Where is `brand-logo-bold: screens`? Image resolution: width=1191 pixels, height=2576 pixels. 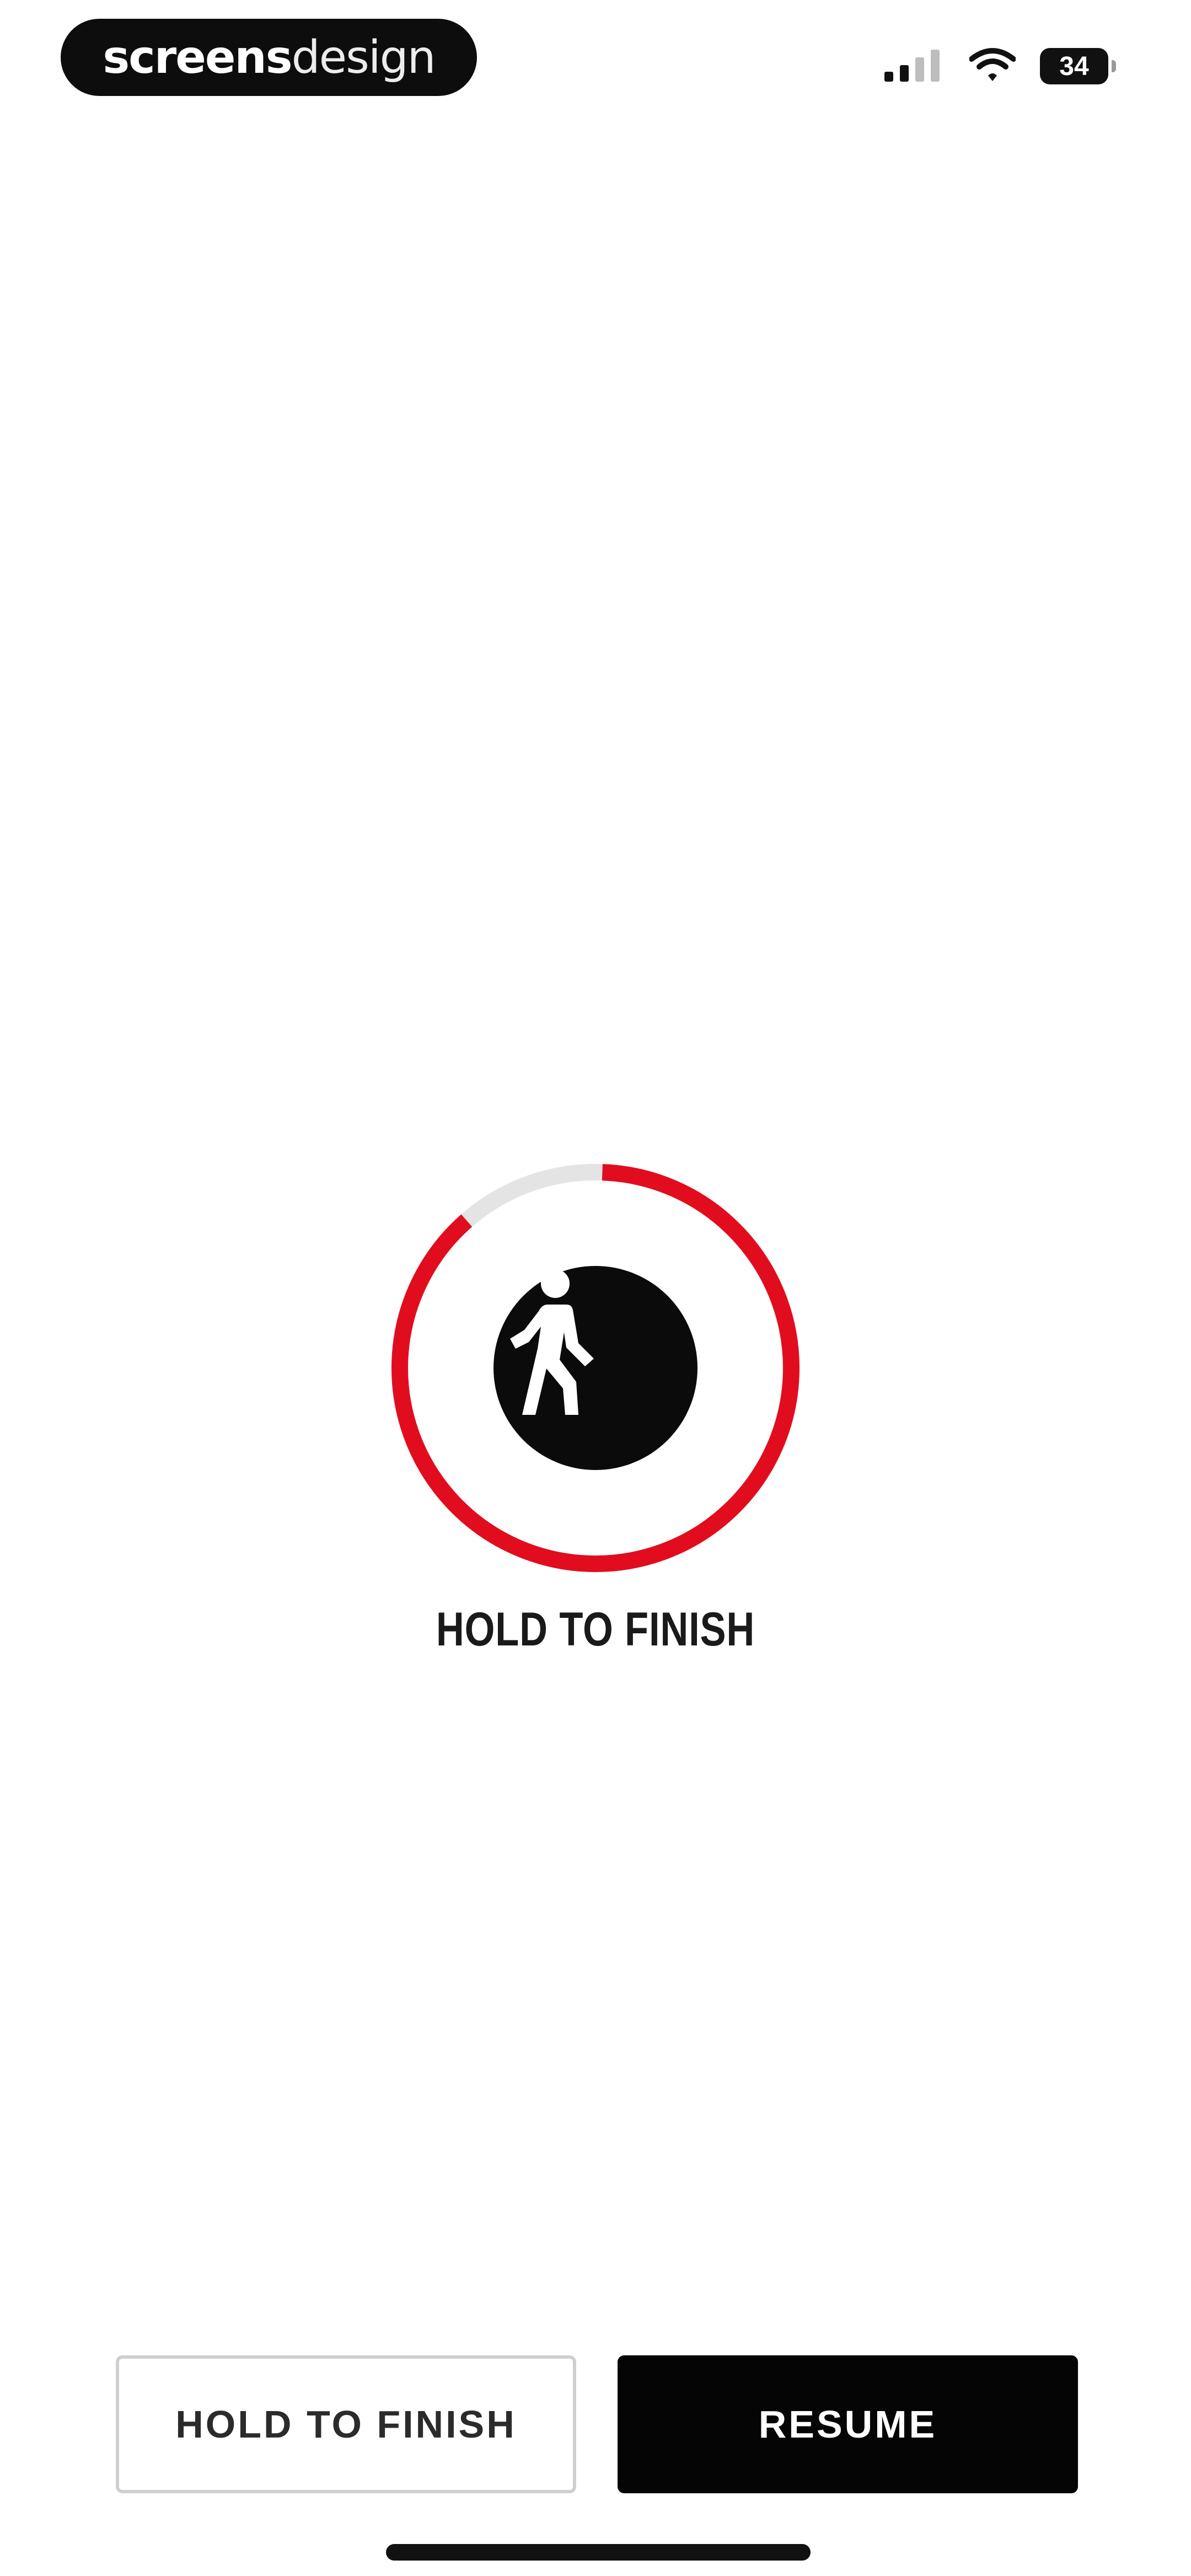 brand-logo-bold: screens is located at coordinates (197, 57).